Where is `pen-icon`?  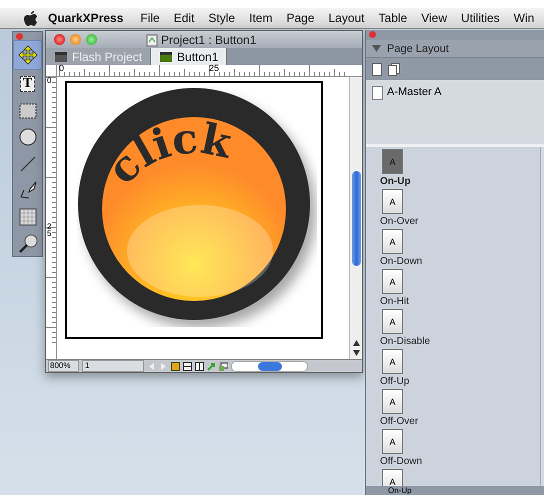 pen-icon is located at coordinates (28, 190).